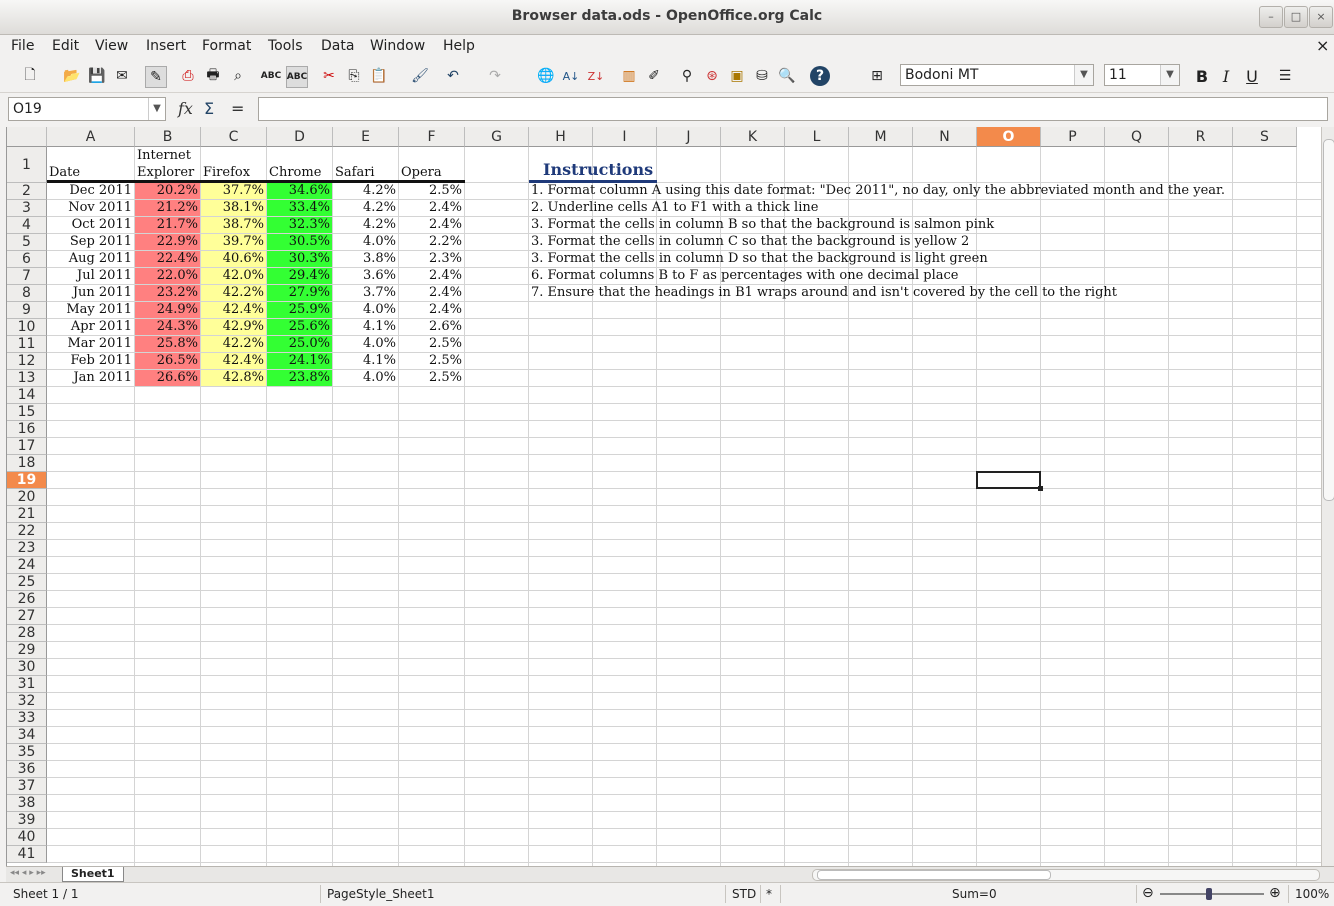 Image resolution: width=1334 pixels, height=906 pixels. What do you see at coordinates (90, 191) in the screenshot?
I see `table-cell: Dec 2011` at bounding box center [90, 191].